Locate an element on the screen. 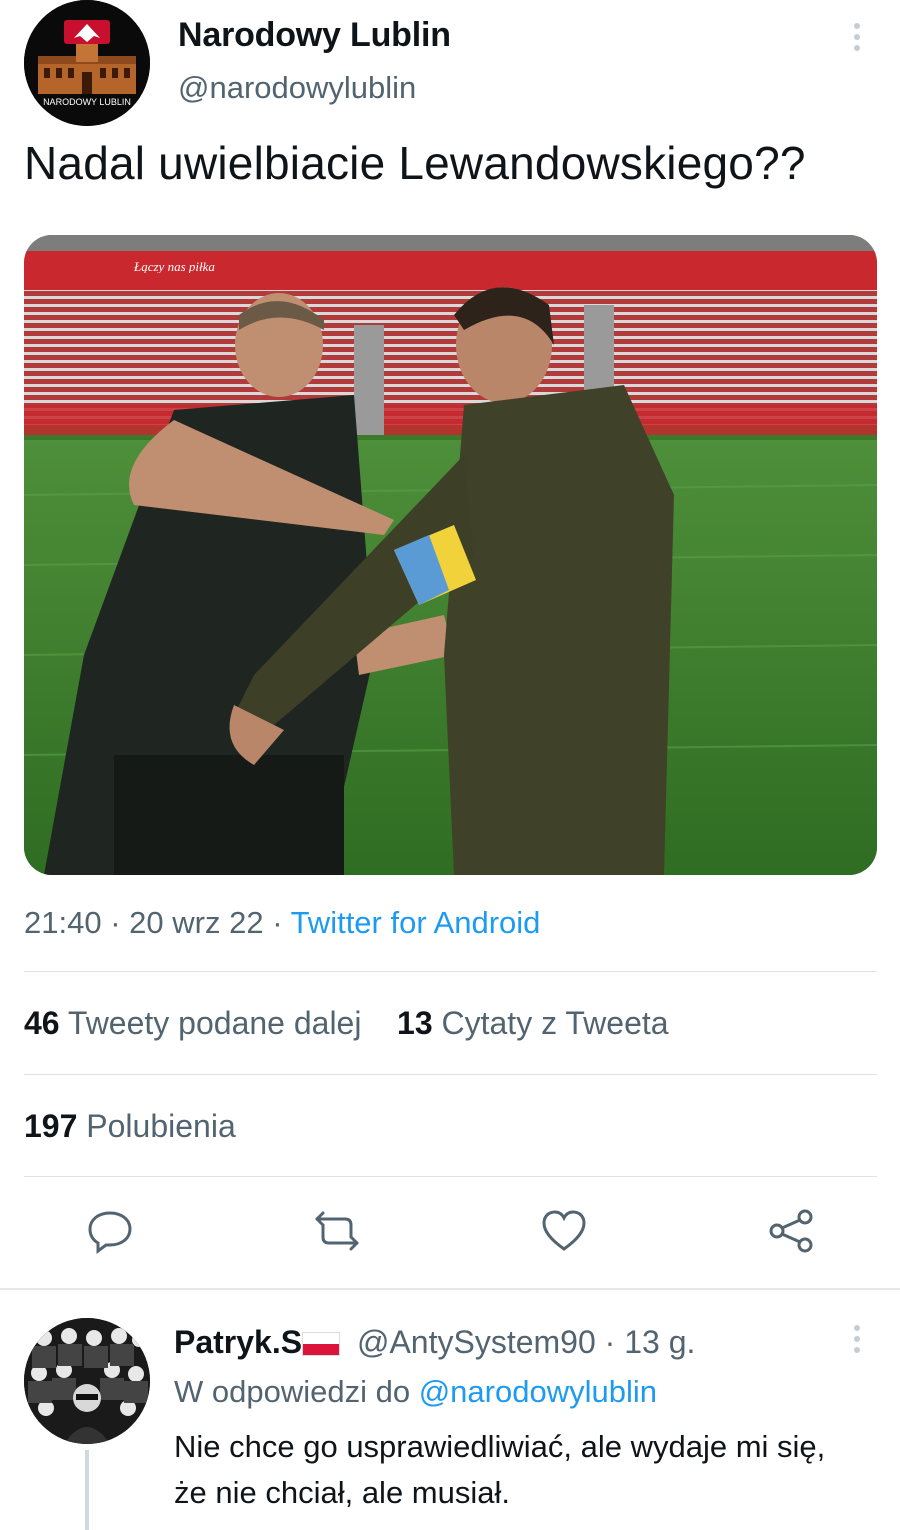  tweet-source-link: Twitter for Android is located at coordinates (416, 922).